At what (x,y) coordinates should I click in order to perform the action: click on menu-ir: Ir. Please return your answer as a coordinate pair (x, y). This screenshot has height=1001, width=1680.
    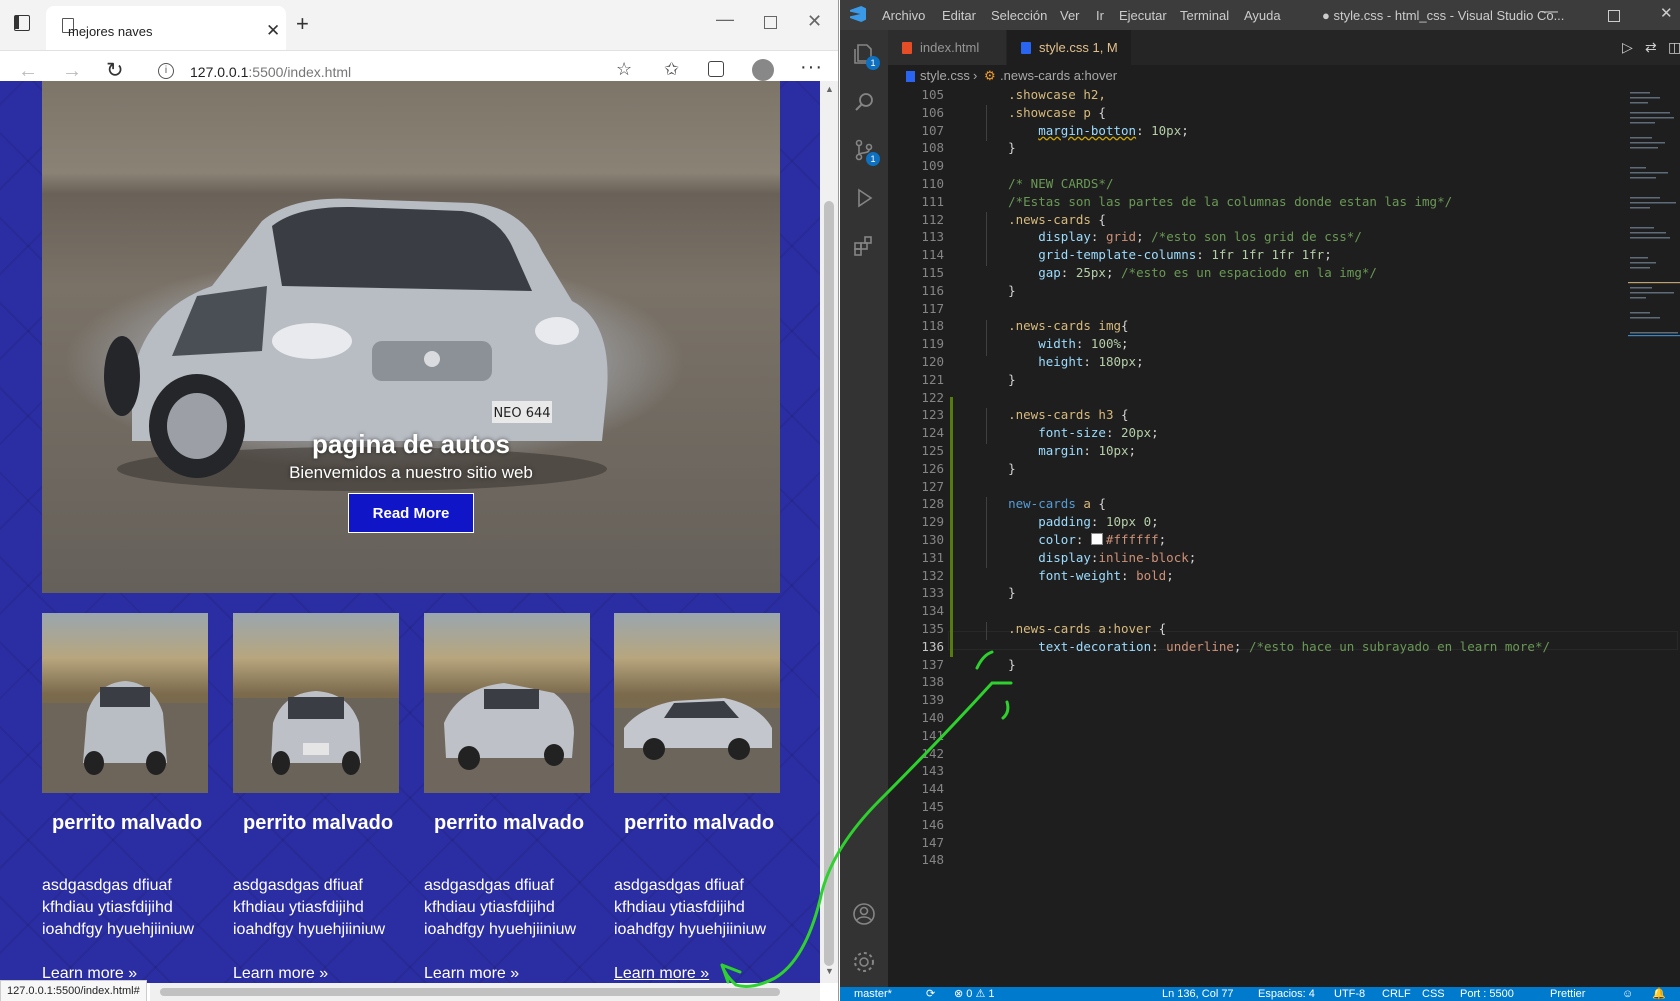
    Looking at the image, I should click on (1100, 15).